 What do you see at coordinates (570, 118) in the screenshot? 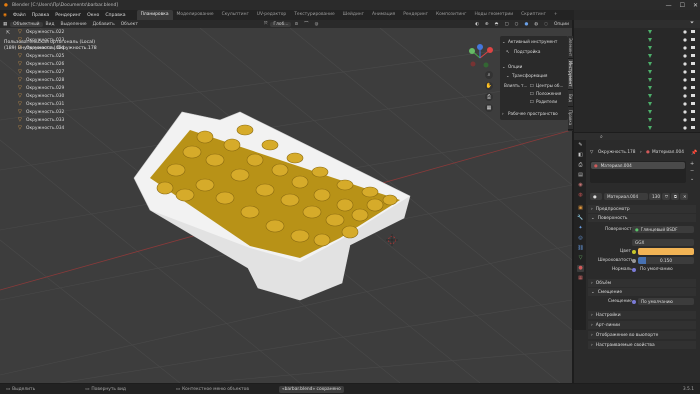
I see `tab-edit: Правка` at bounding box center [570, 118].